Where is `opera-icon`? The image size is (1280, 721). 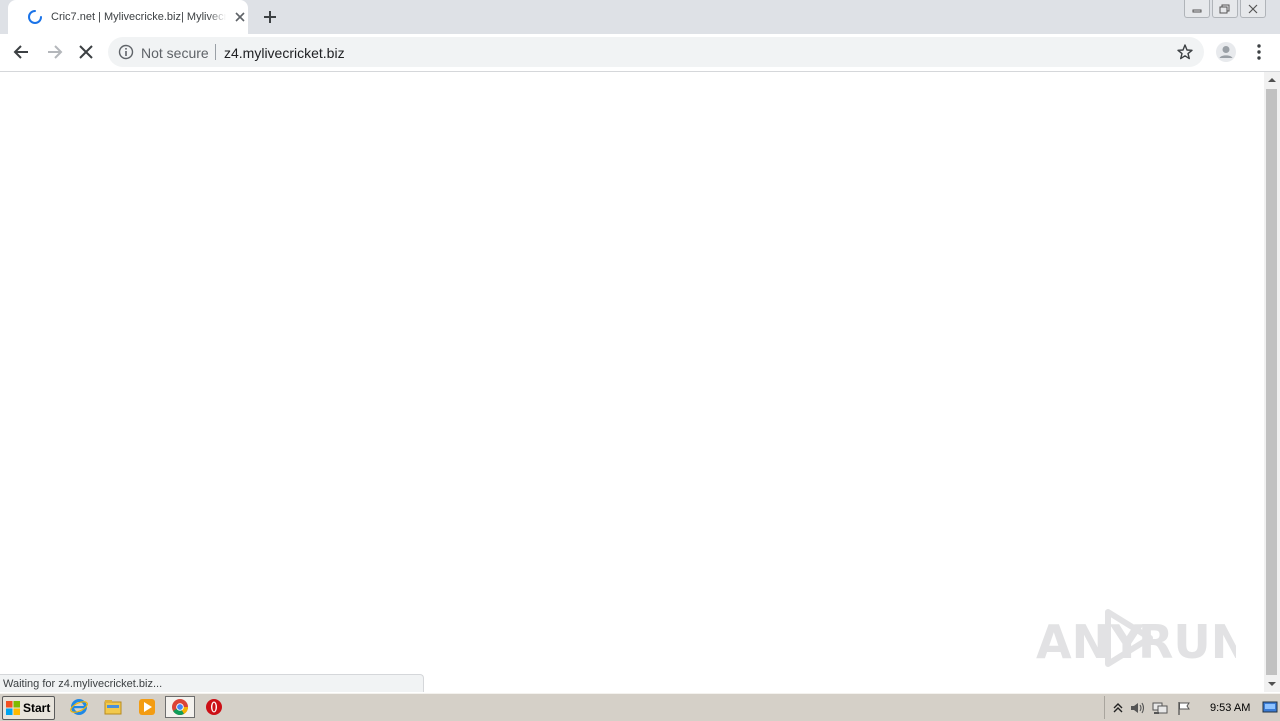 opera-icon is located at coordinates (214, 707).